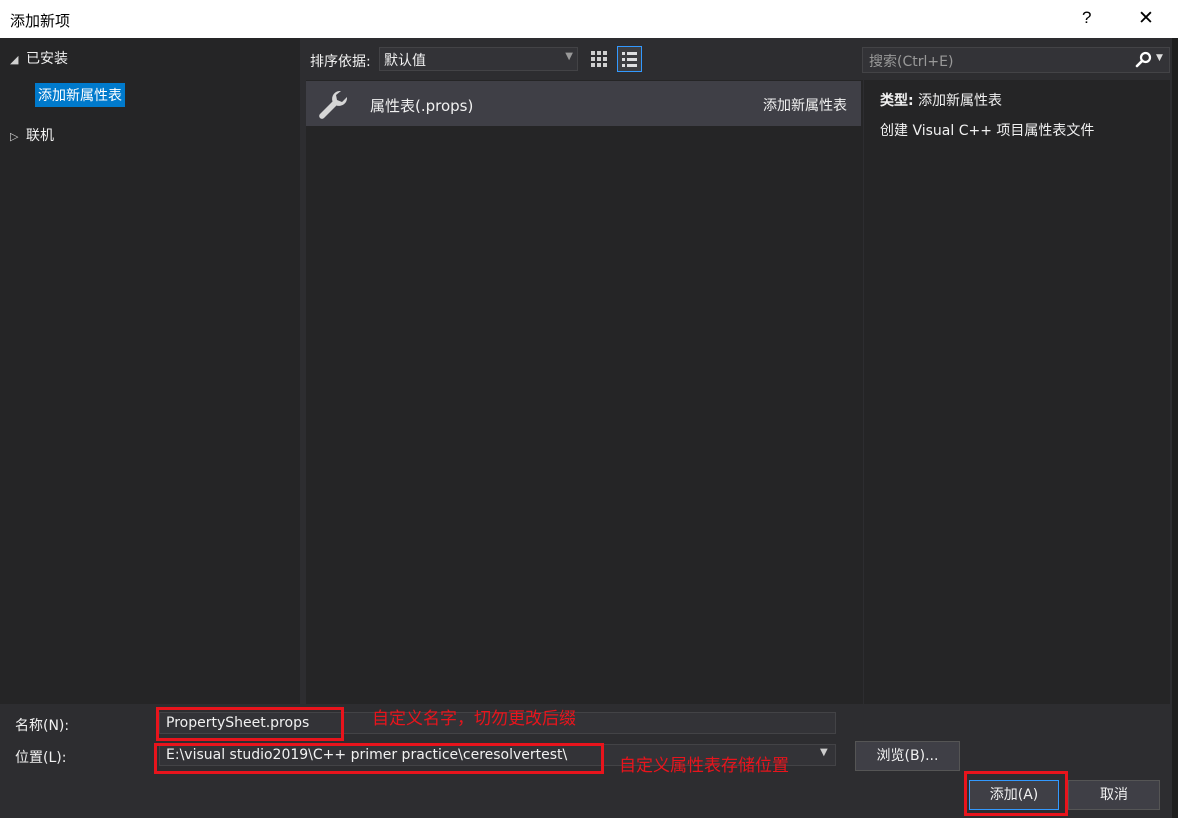 The image size is (1178, 818). I want to click on annotation-name-note: 自定义名字，切勿更改后缀, so click(474, 719).